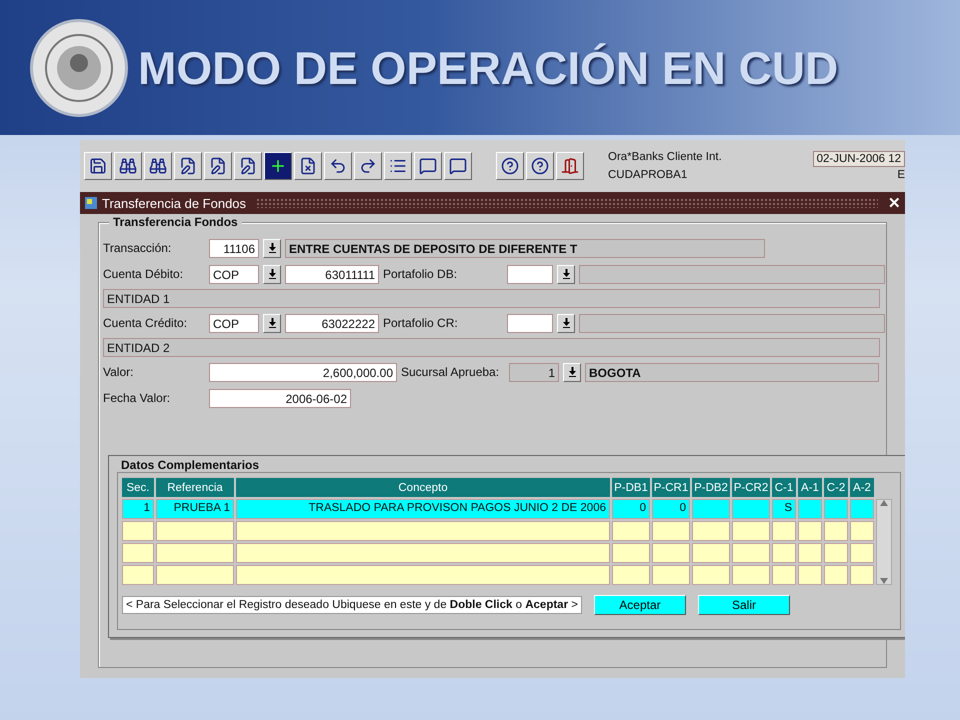 This screenshot has width=960, height=720. What do you see at coordinates (491, 298) in the screenshot?
I see `entity-field: ENTIDAD 1` at bounding box center [491, 298].